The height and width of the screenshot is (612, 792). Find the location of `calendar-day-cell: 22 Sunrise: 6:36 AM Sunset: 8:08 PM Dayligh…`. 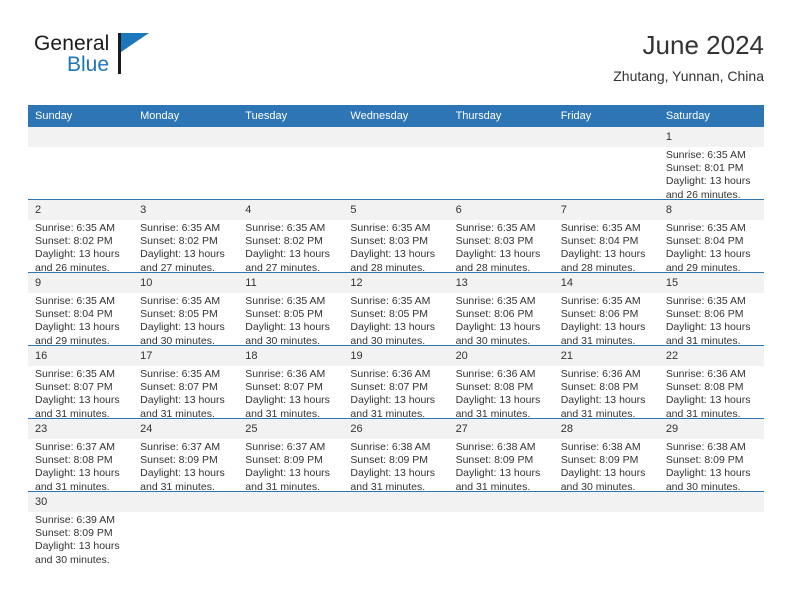

calendar-day-cell: 22 Sunrise: 6:36 AM Sunset: 8:08 PM Dayligh… is located at coordinates (711, 382).